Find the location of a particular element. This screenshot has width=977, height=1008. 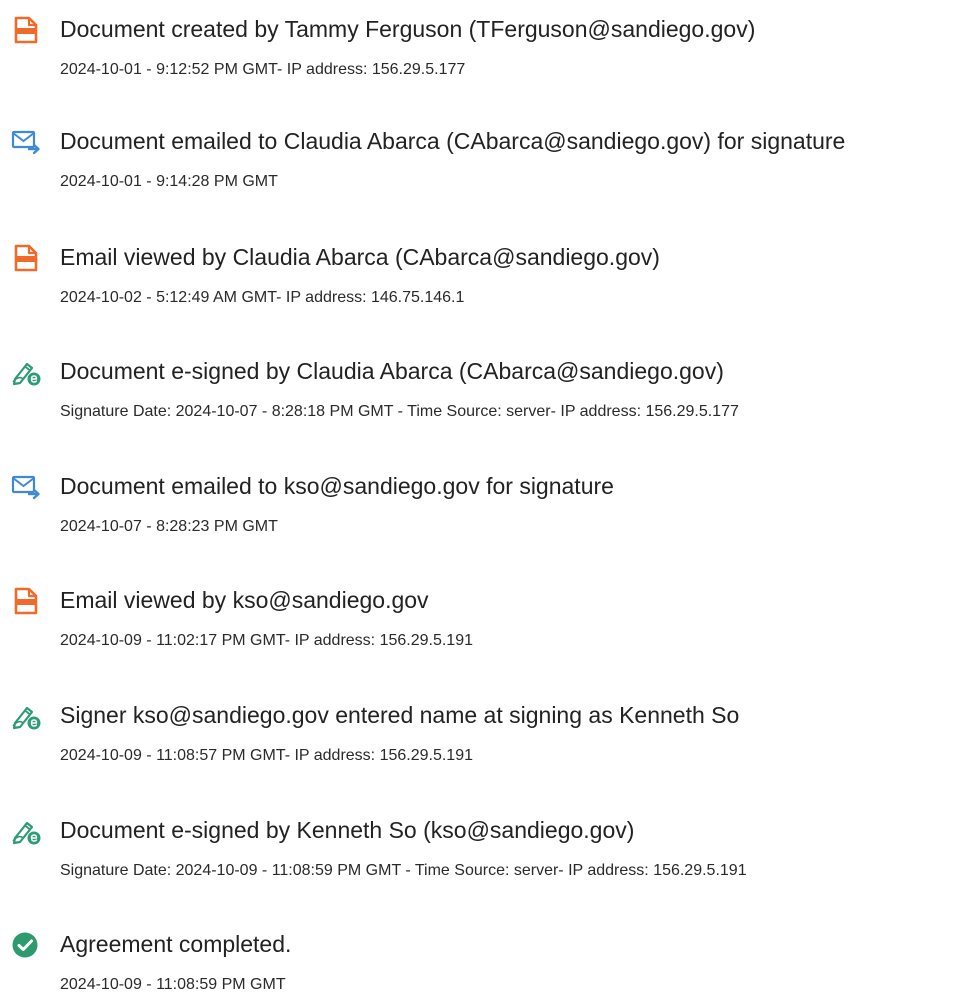

document-created-icon is located at coordinates (26, 30).